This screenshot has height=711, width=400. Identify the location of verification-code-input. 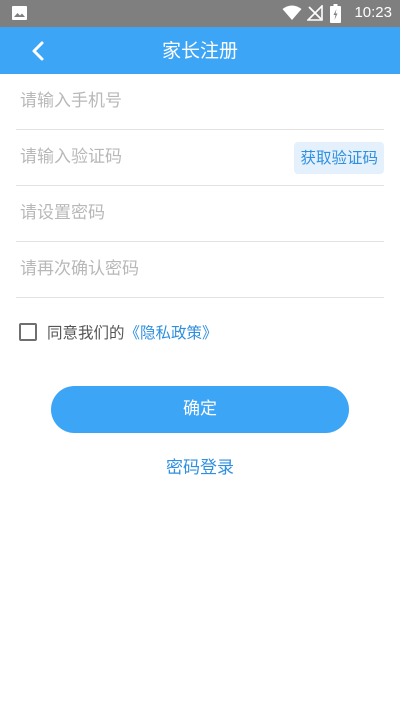
(145, 157).